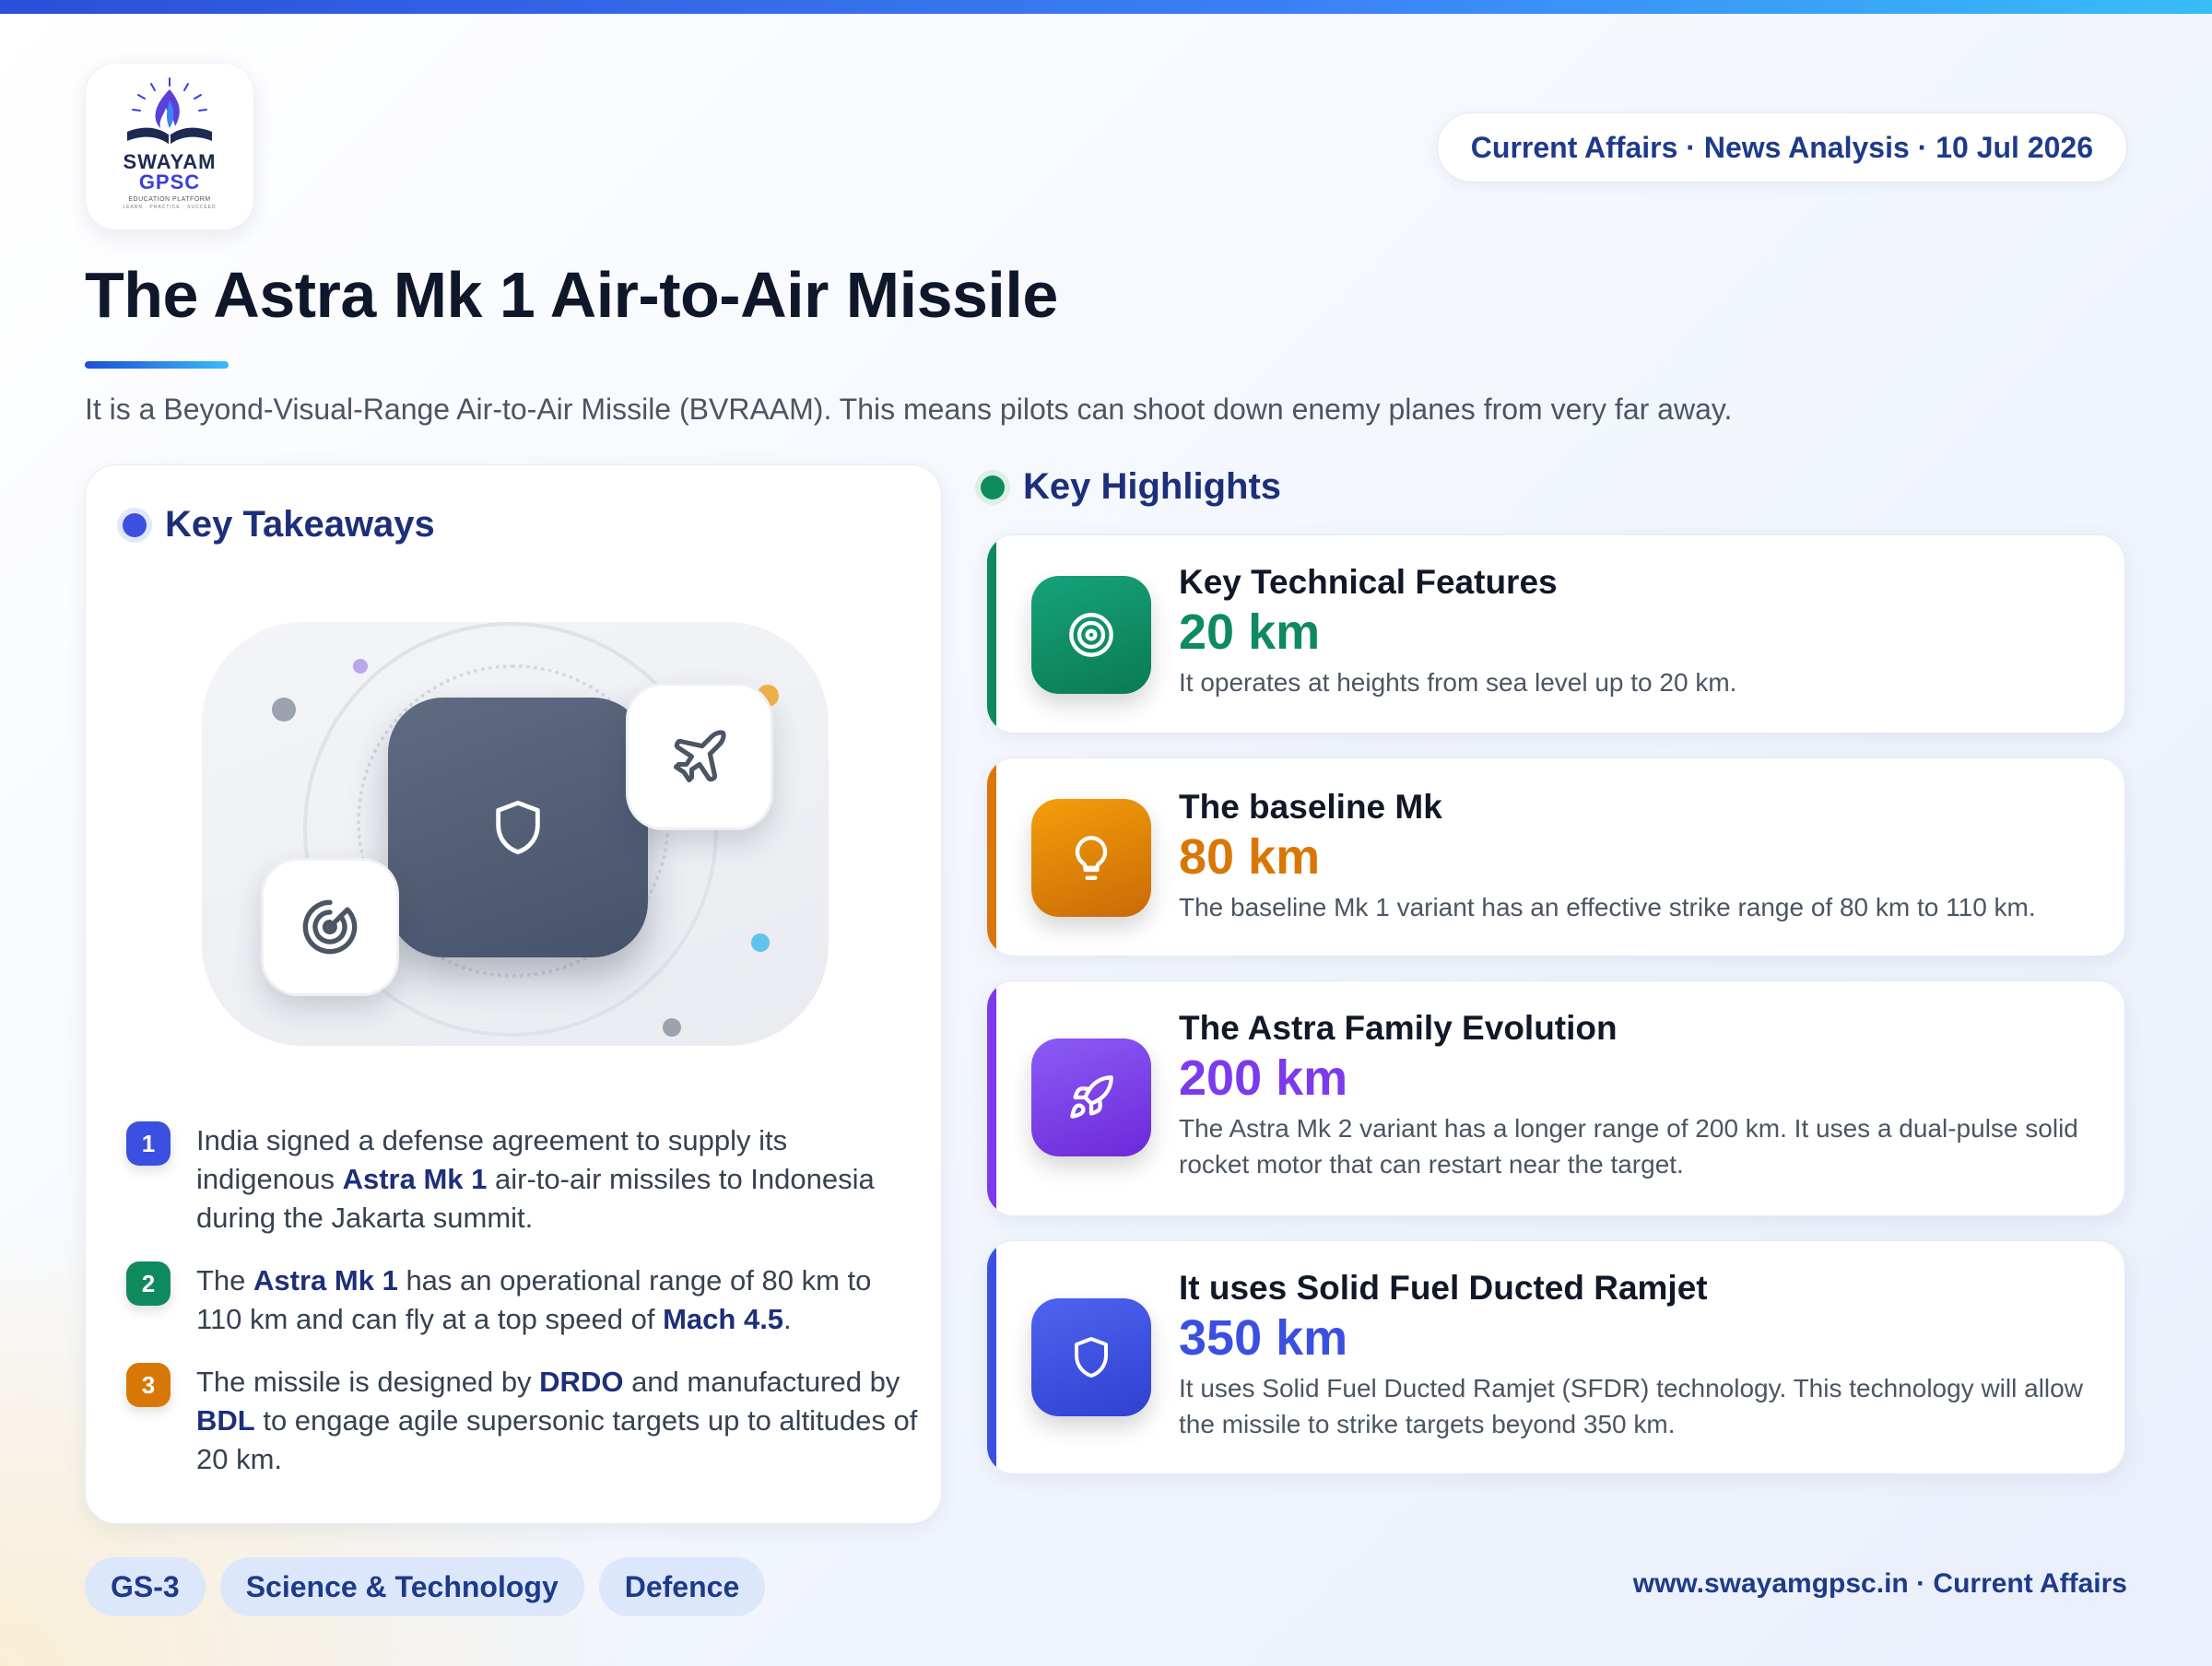 Image resolution: width=2212 pixels, height=1666 pixels. I want to click on shield-tile, so click(518, 827).